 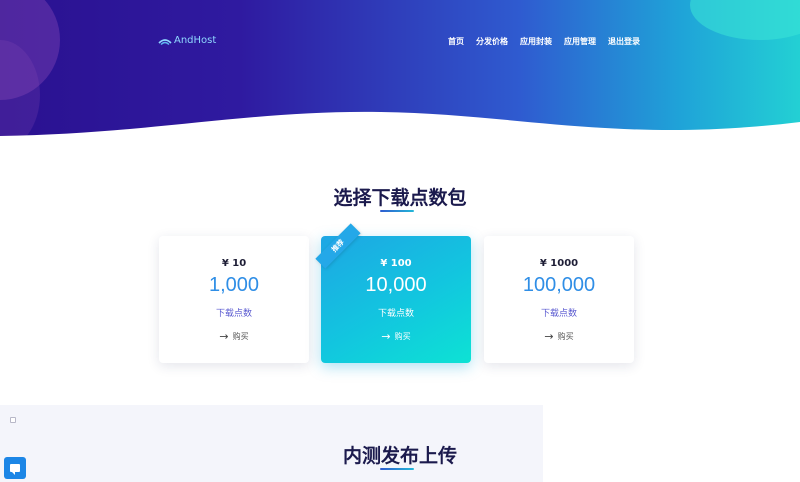 What do you see at coordinates (559, 285) in the screenshot?
I see `package-amount: 100,000` at bounding box center [559, 285].